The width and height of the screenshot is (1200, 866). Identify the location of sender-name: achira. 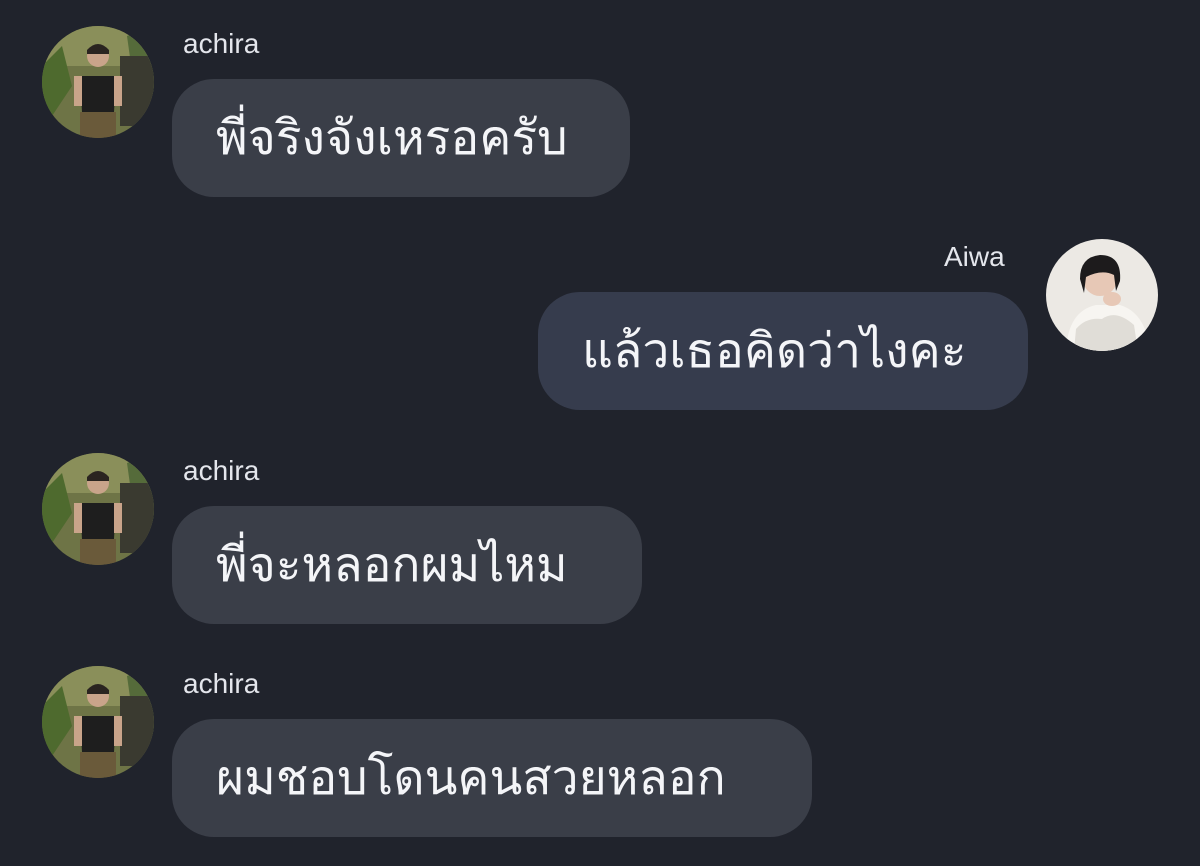
(221, 683).